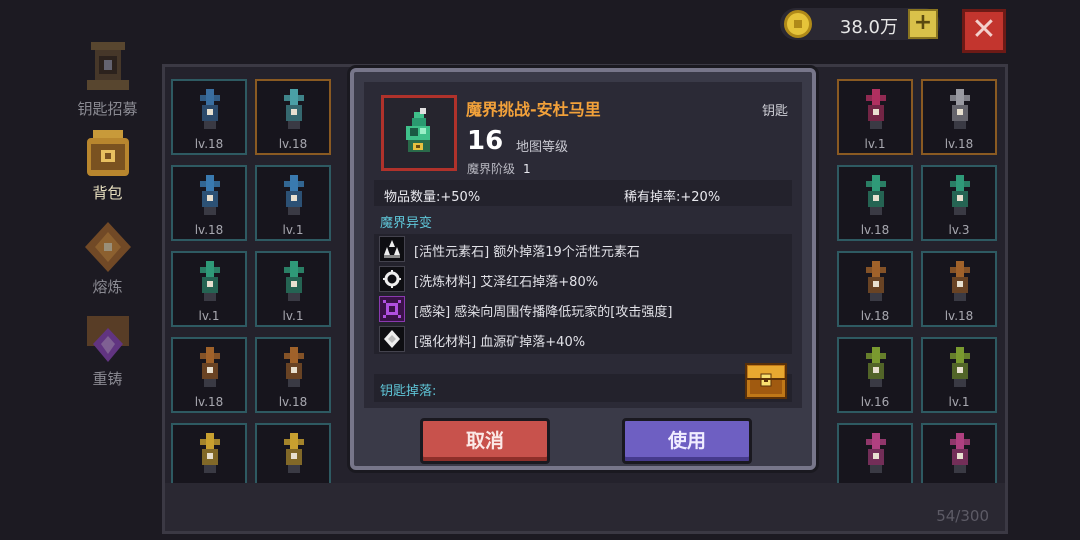 The image size is (1080, 540). Describe the element at coordinates (491, 169) in the screenshot. I see `demon-tier-label: 魔界阶级` at that location.